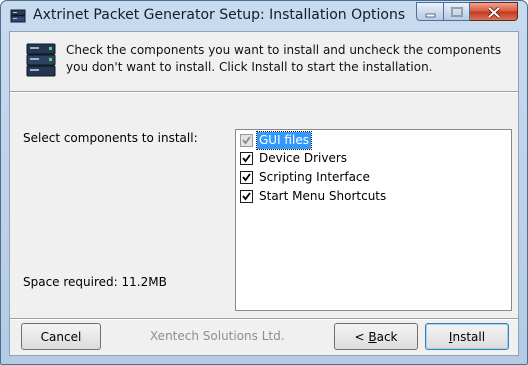  I want to click on install-button: Install, so click(467, 336).